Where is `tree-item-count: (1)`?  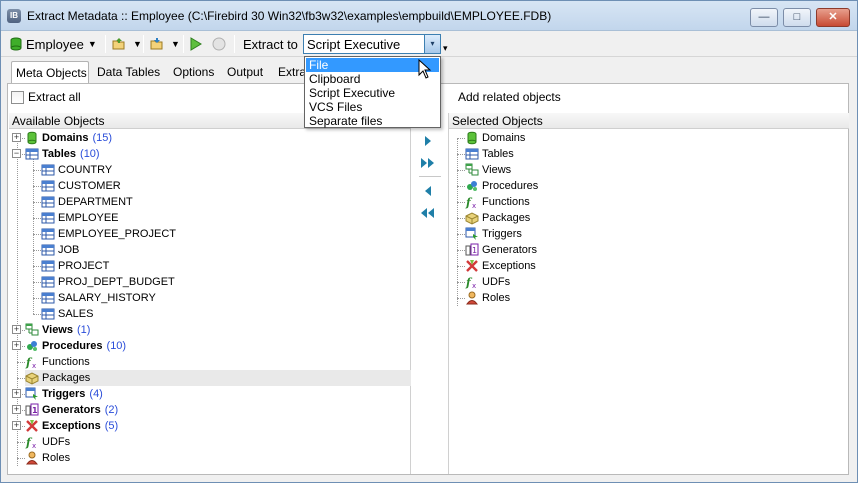
tree-item-count: (1) is located at coordinates (84, 330).